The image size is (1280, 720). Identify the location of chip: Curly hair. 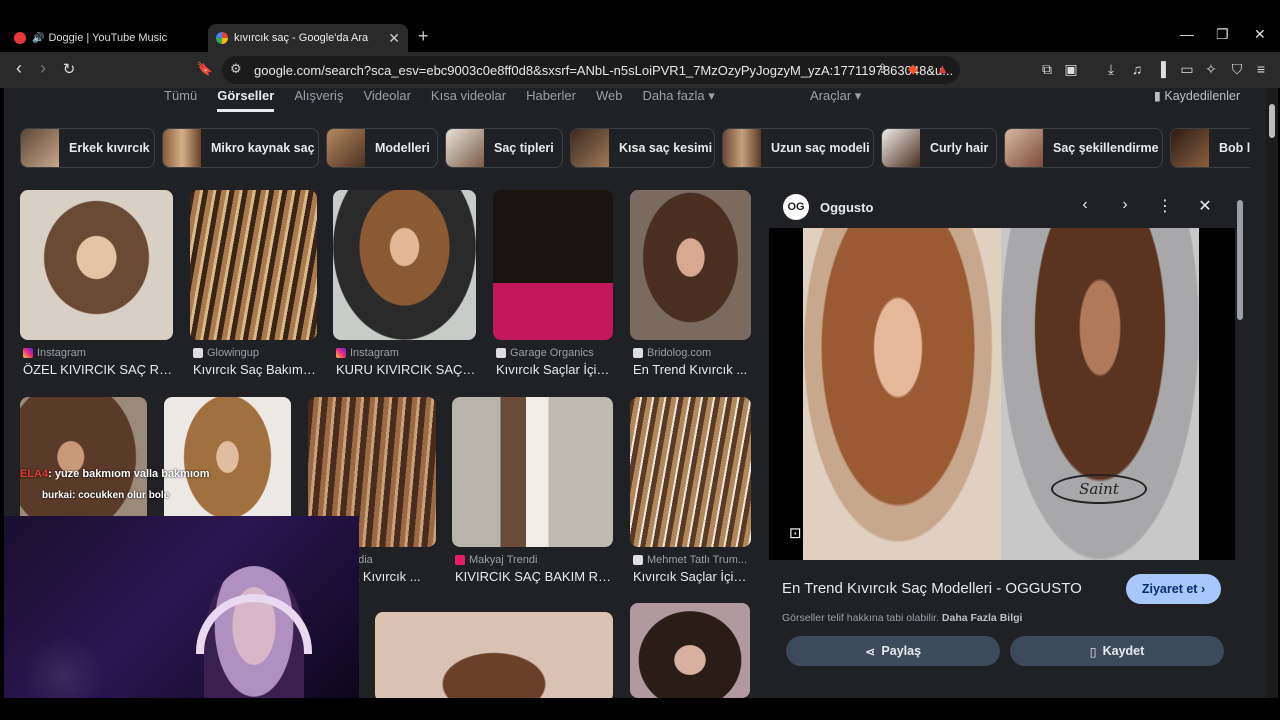
(939, 148).